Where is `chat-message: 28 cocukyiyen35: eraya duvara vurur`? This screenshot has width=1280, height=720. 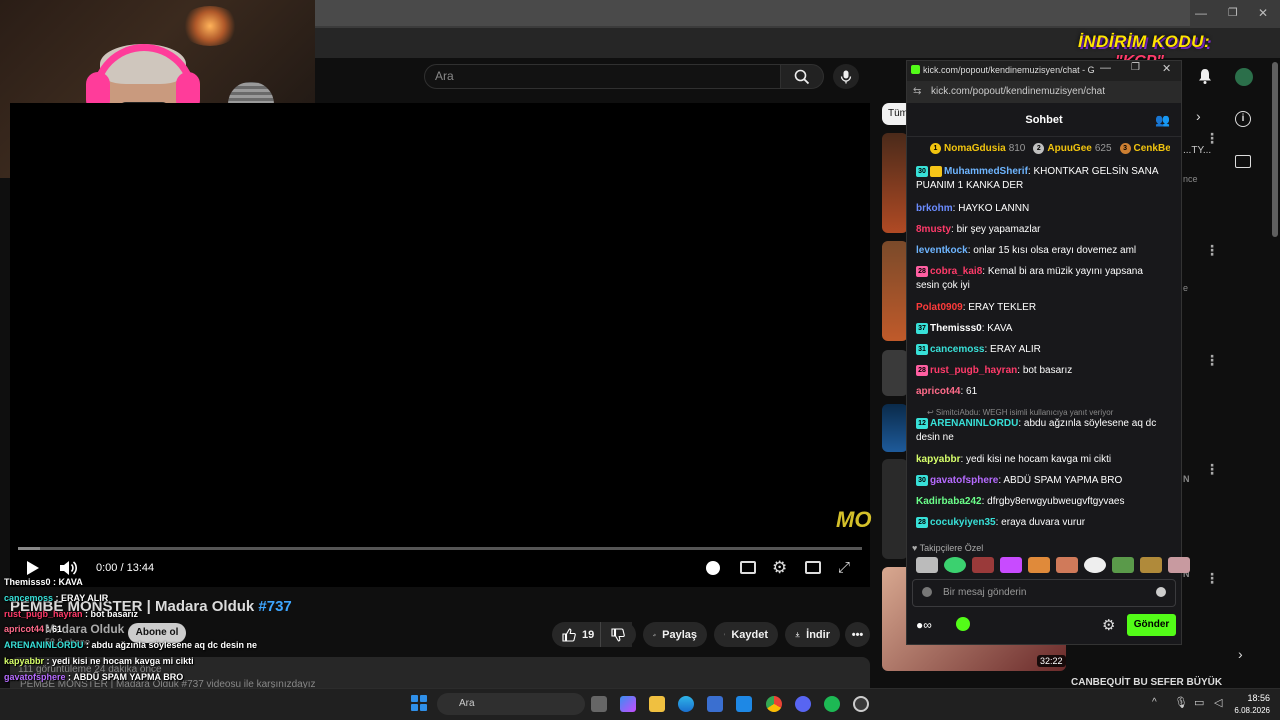
chat-message: 28 cocukyiyen35: eraya duvara vurur is located at coordinates (1042, 523).